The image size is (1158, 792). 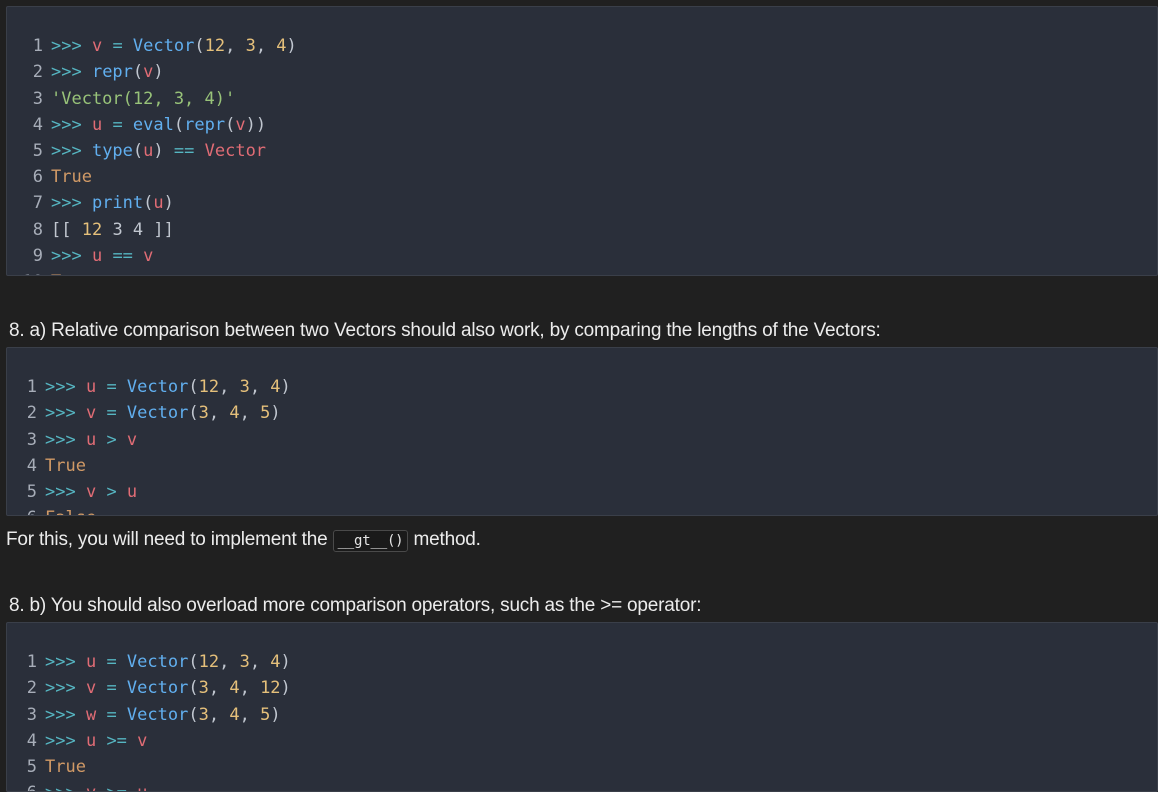 What do you see at coordinates (37, 229) in the screenshot?
I see `line-number: 8` at bounding box center [37, 229].